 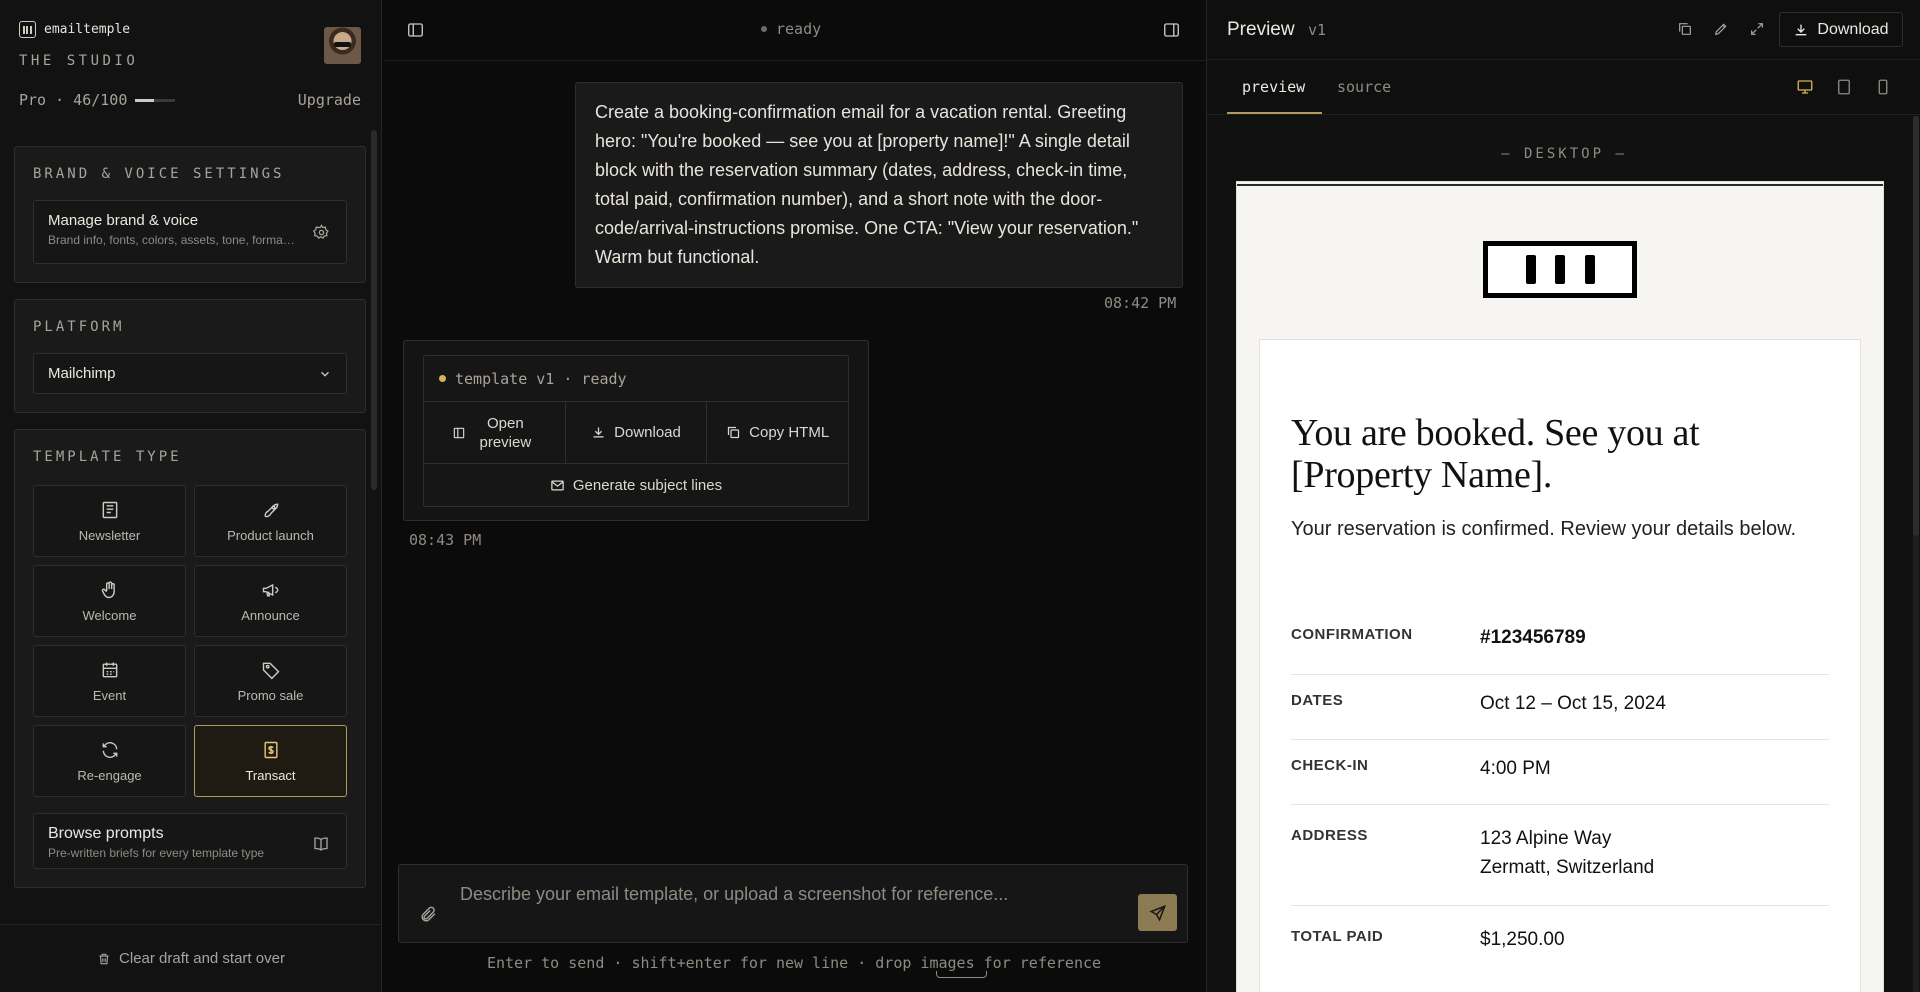 I want to click on template-transact: Transact, so click(x=270, y=761).